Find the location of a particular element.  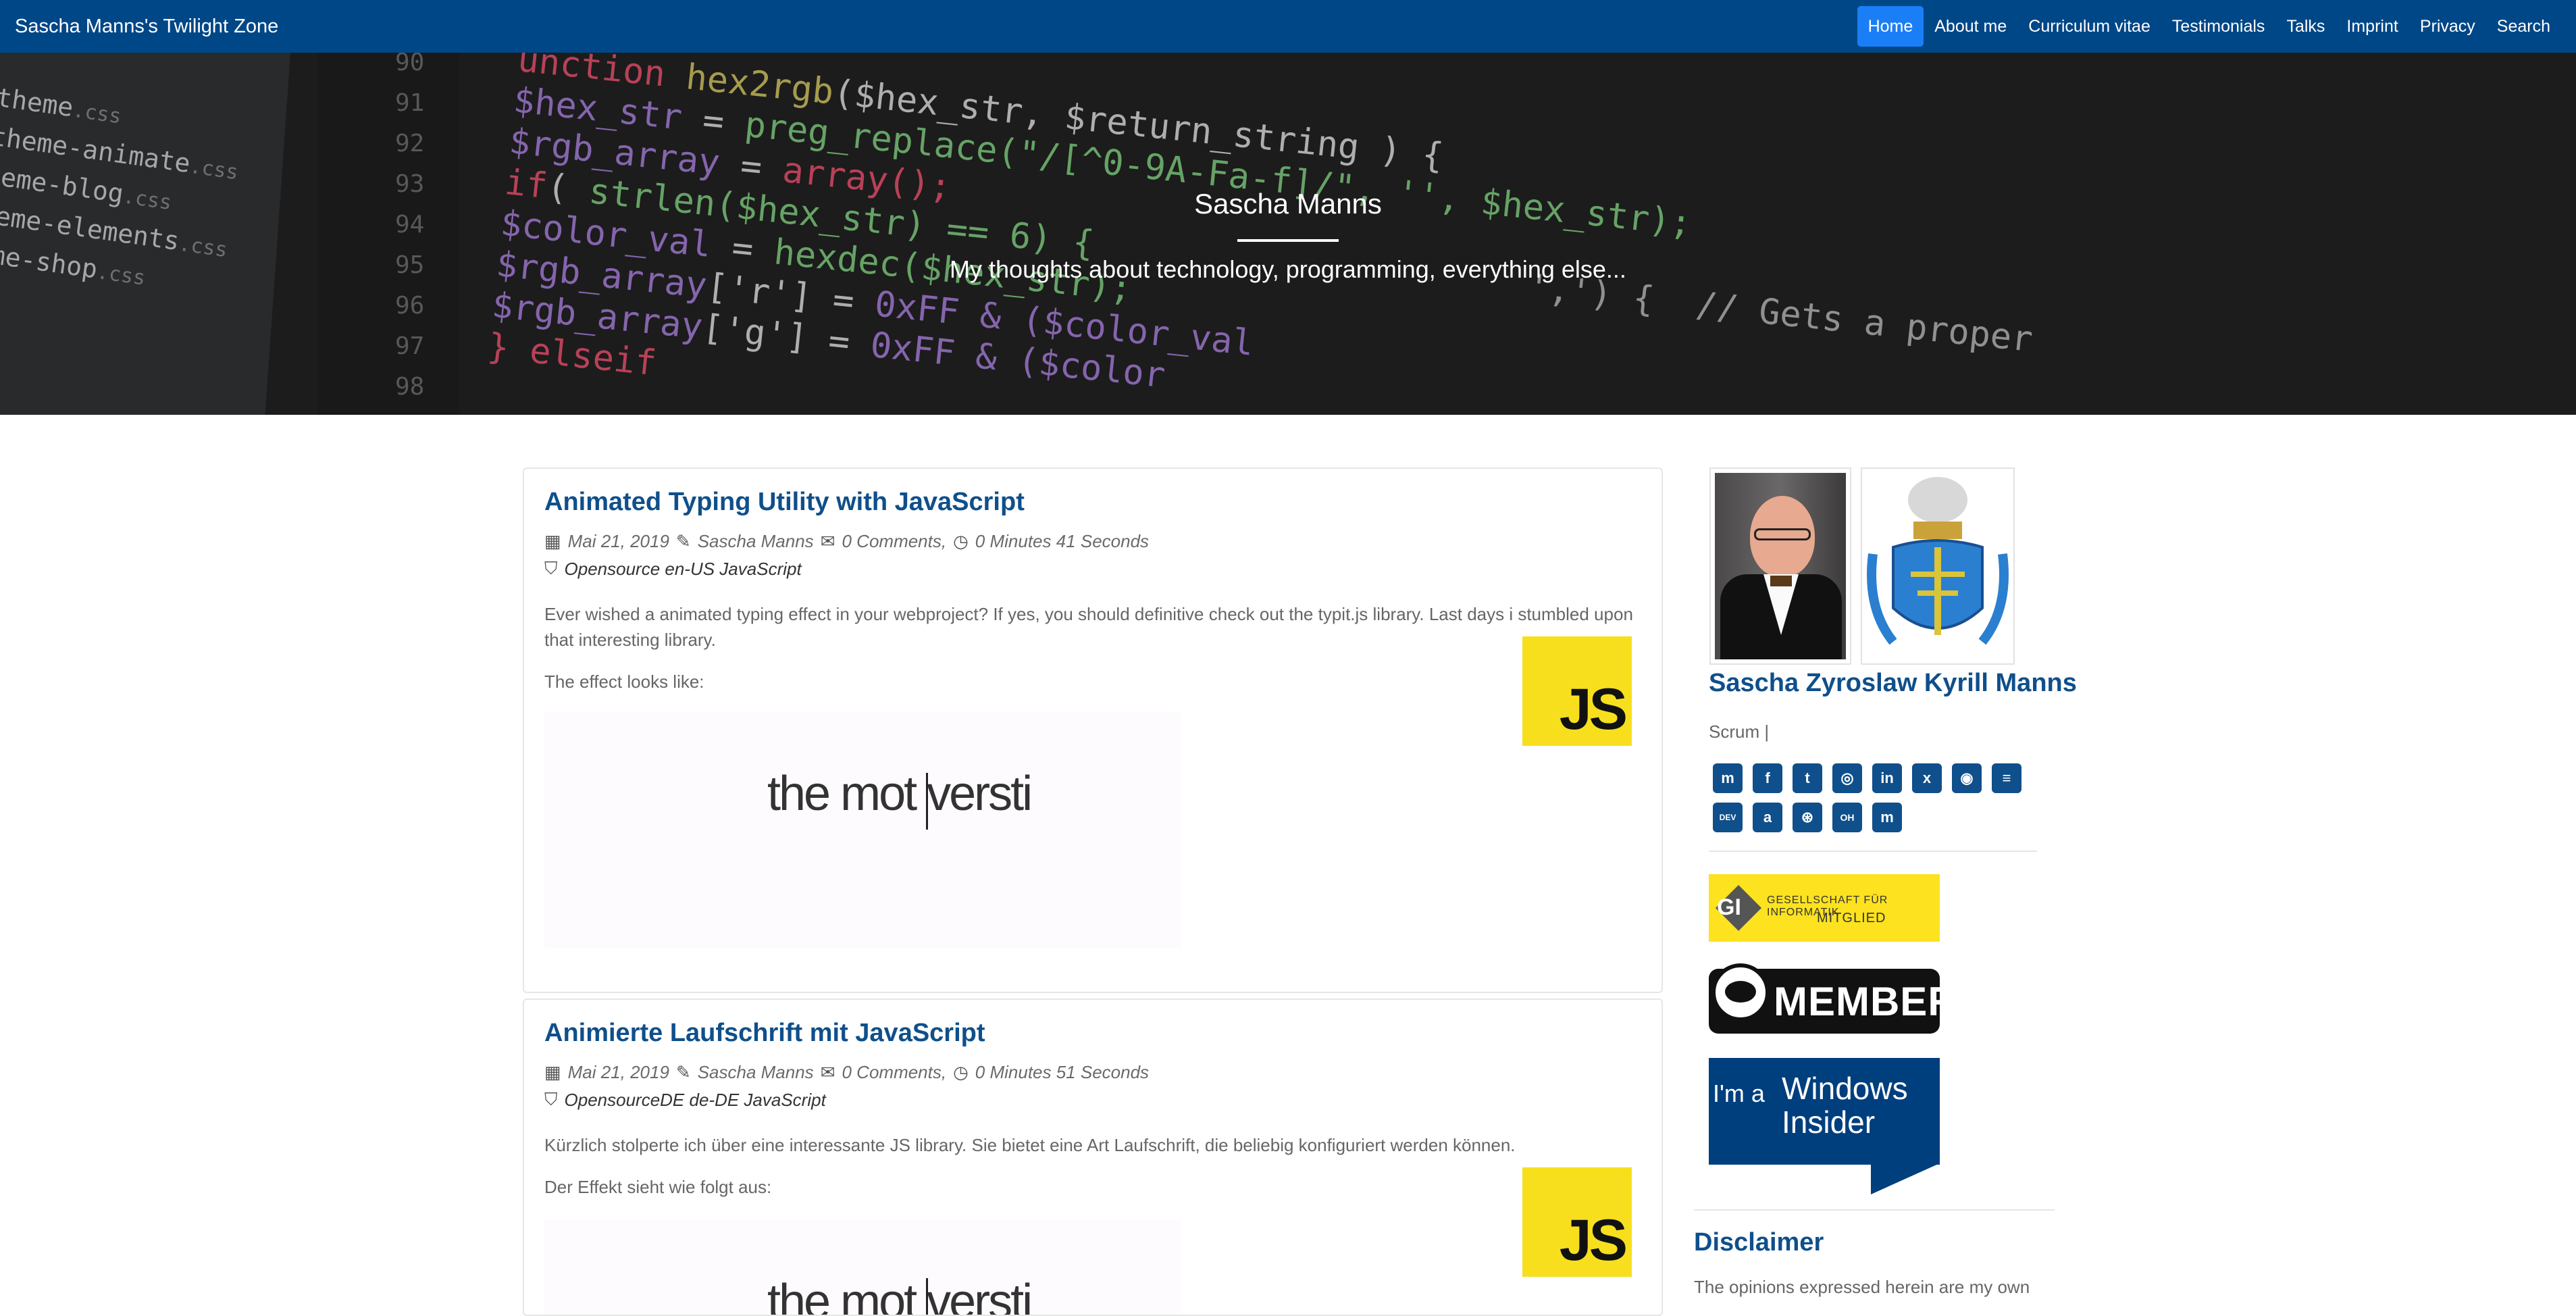

profile-photo is located at coordinates (1780, 566).